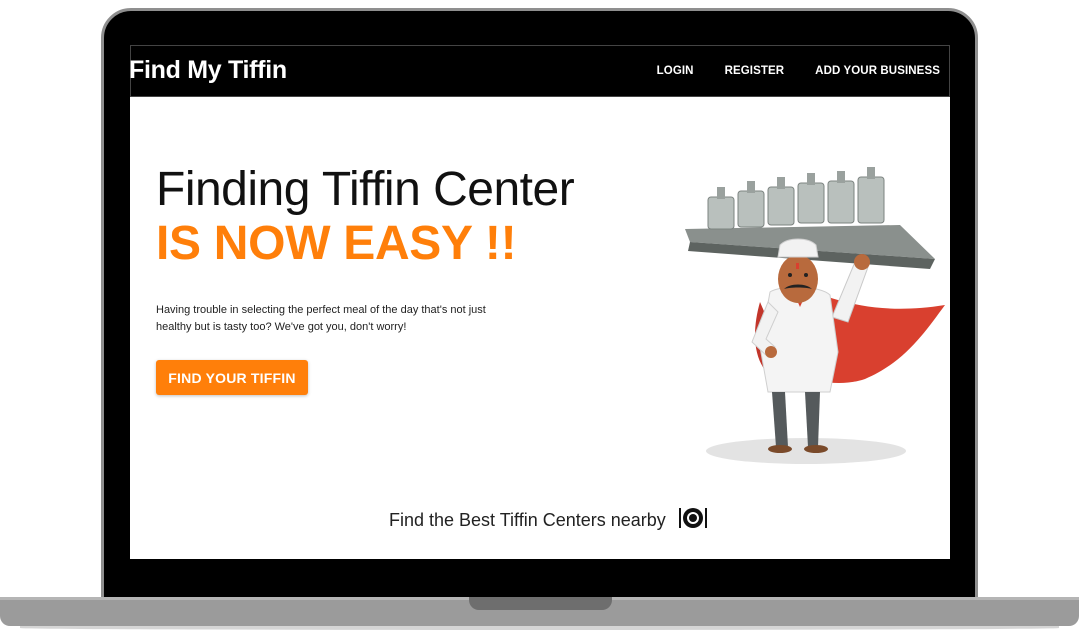  What do you see at coordinates (336, 243) in the screenshot?
I see `hero-headline-accent: IS NOW EASY !!` at bounding box center [336, 243].